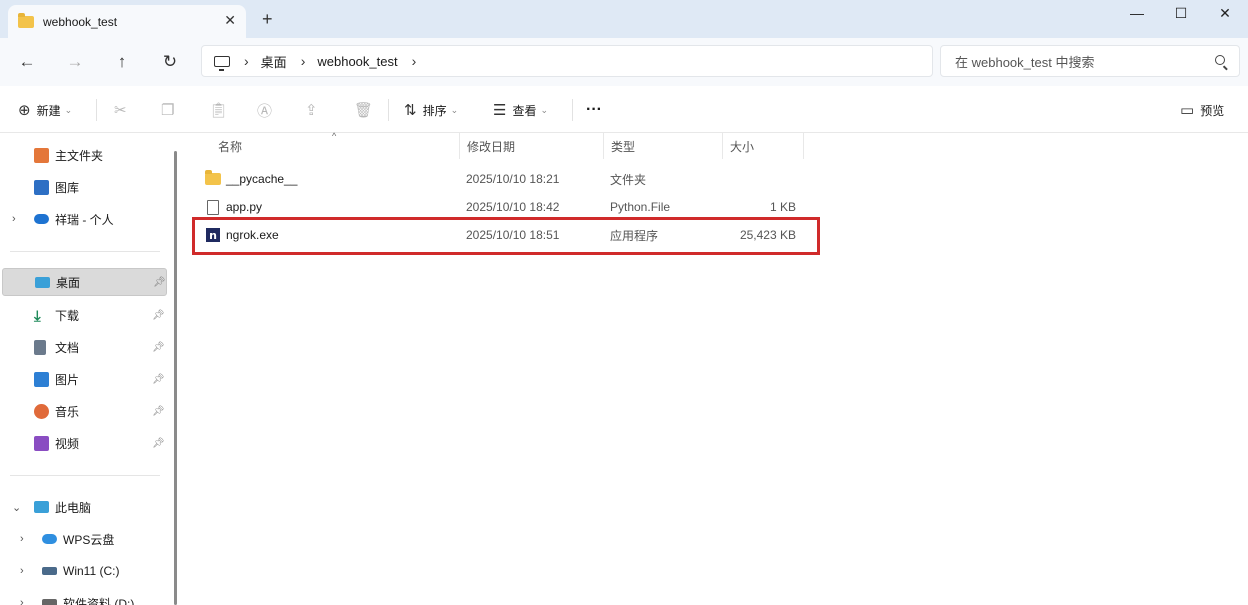 The image size is (1248, 605). I want to click on sidebar-item-drive-c: › Win11 (C:), so click(92, 571).